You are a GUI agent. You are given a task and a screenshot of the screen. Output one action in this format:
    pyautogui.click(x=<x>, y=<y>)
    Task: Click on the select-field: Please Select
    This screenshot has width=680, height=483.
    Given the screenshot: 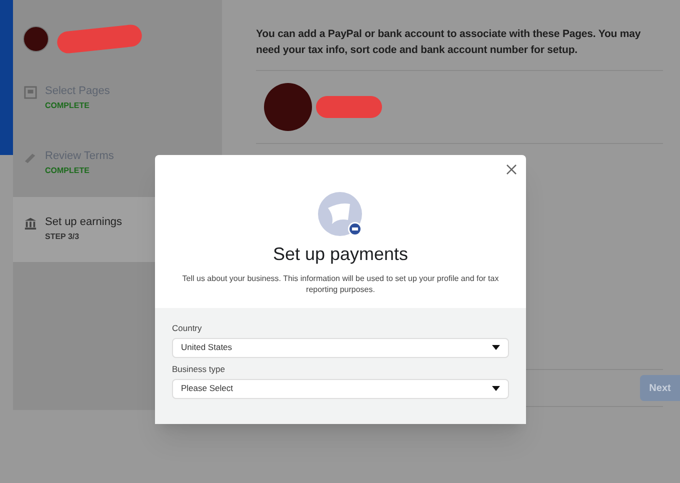 What is the action you would take?
    pyautogui.click(x=340, y=388)
    